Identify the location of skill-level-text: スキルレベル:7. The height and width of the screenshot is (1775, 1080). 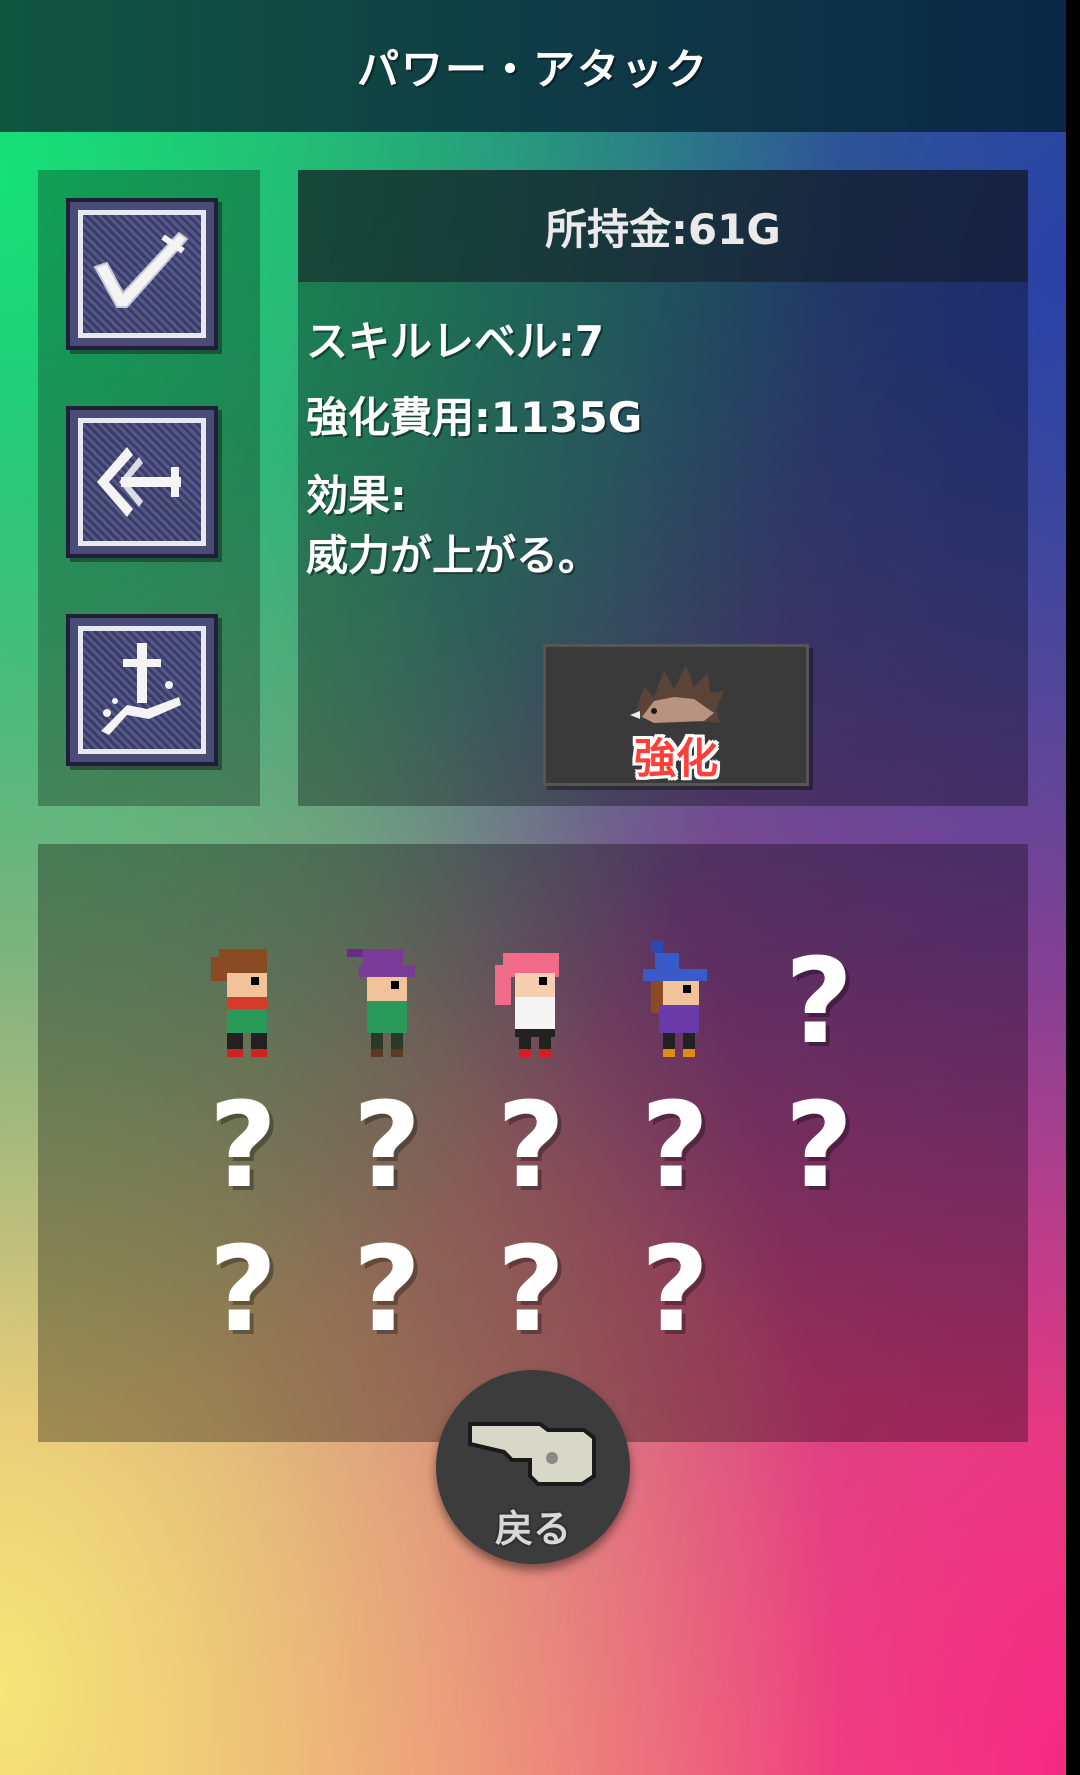
(455, 341).